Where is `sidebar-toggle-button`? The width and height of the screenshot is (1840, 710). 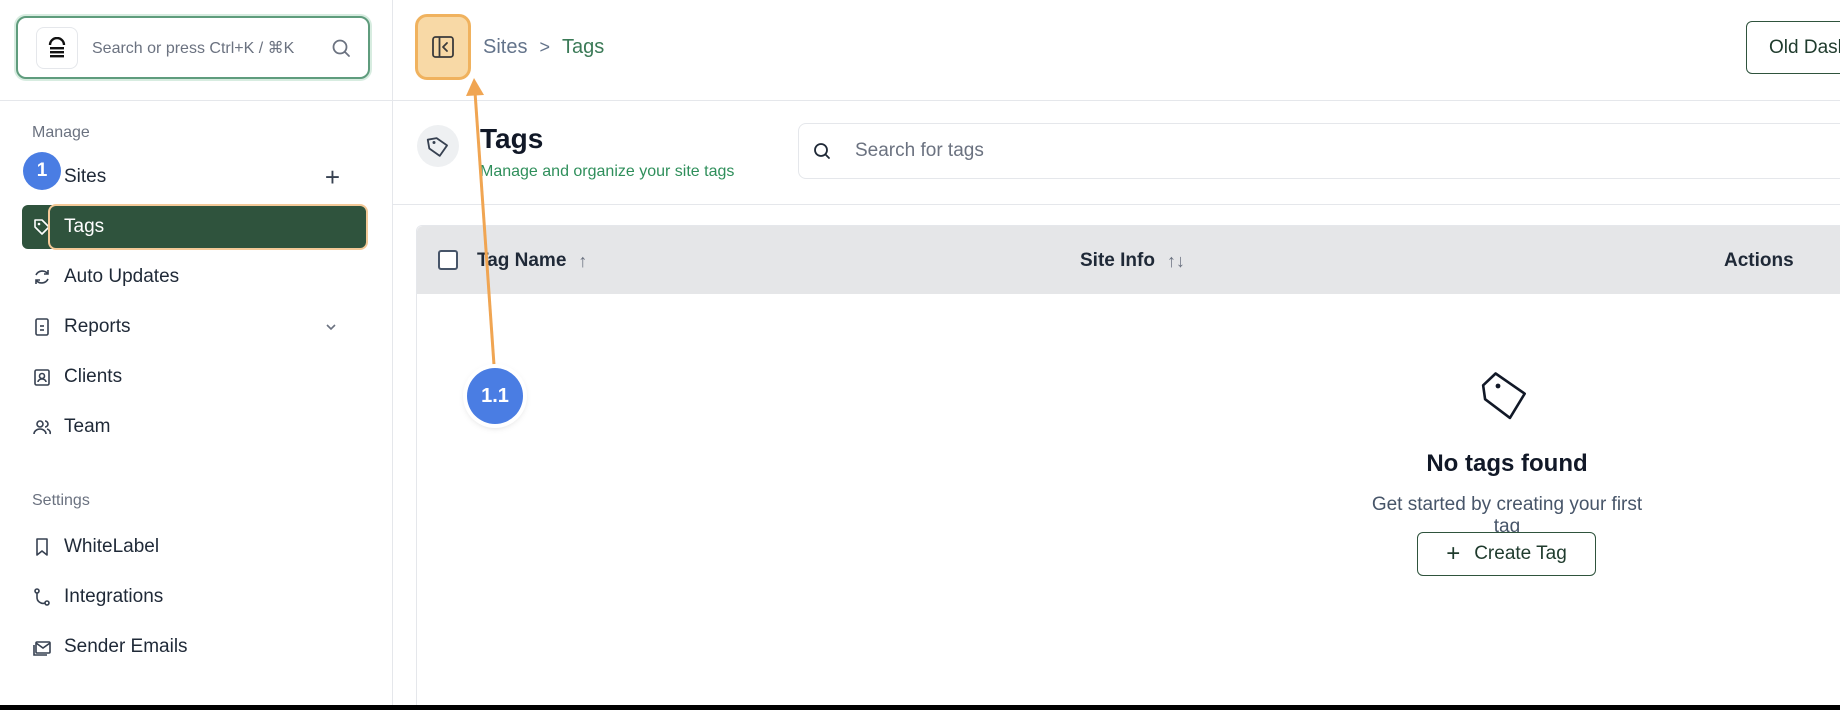 sidebar-toggle-button is located at coordinates (443, 47).